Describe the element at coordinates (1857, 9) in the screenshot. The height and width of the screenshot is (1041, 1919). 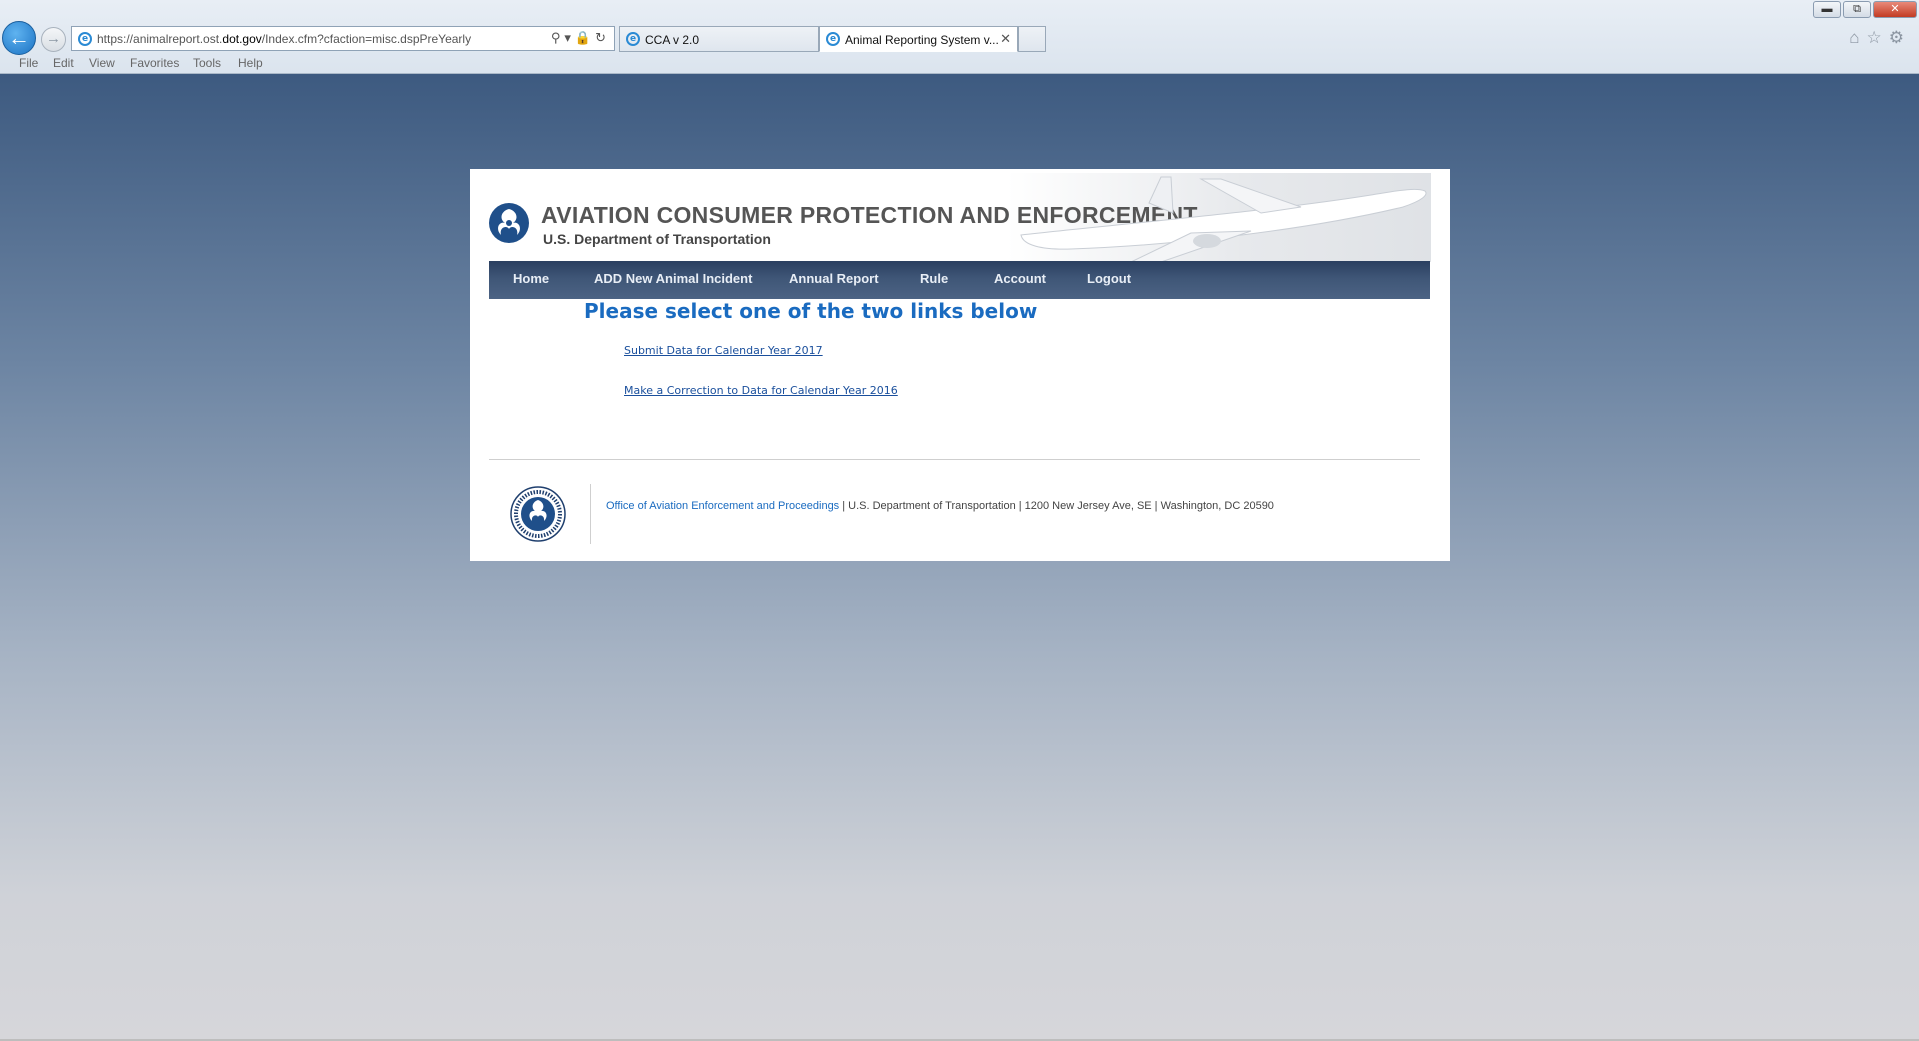
I see `restore-icon: ⧉` at that location.